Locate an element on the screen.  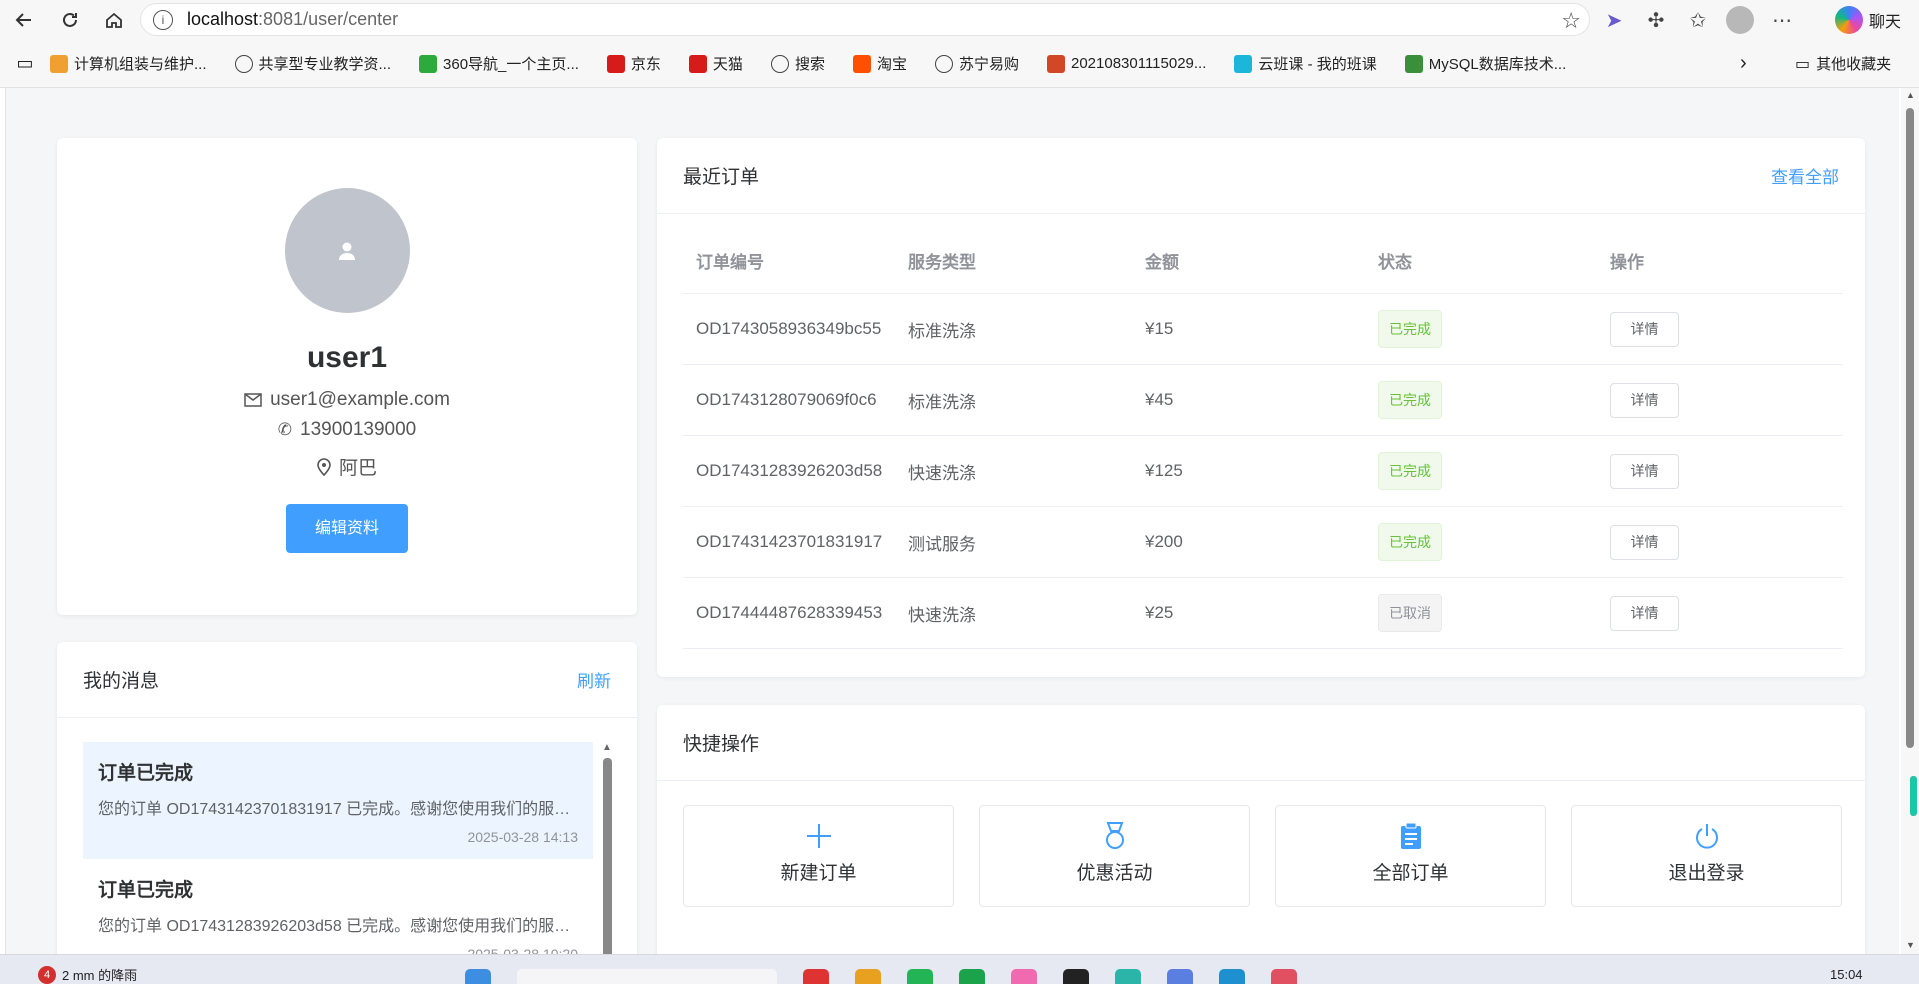
reload-icon is located at coordinates (70, 20).